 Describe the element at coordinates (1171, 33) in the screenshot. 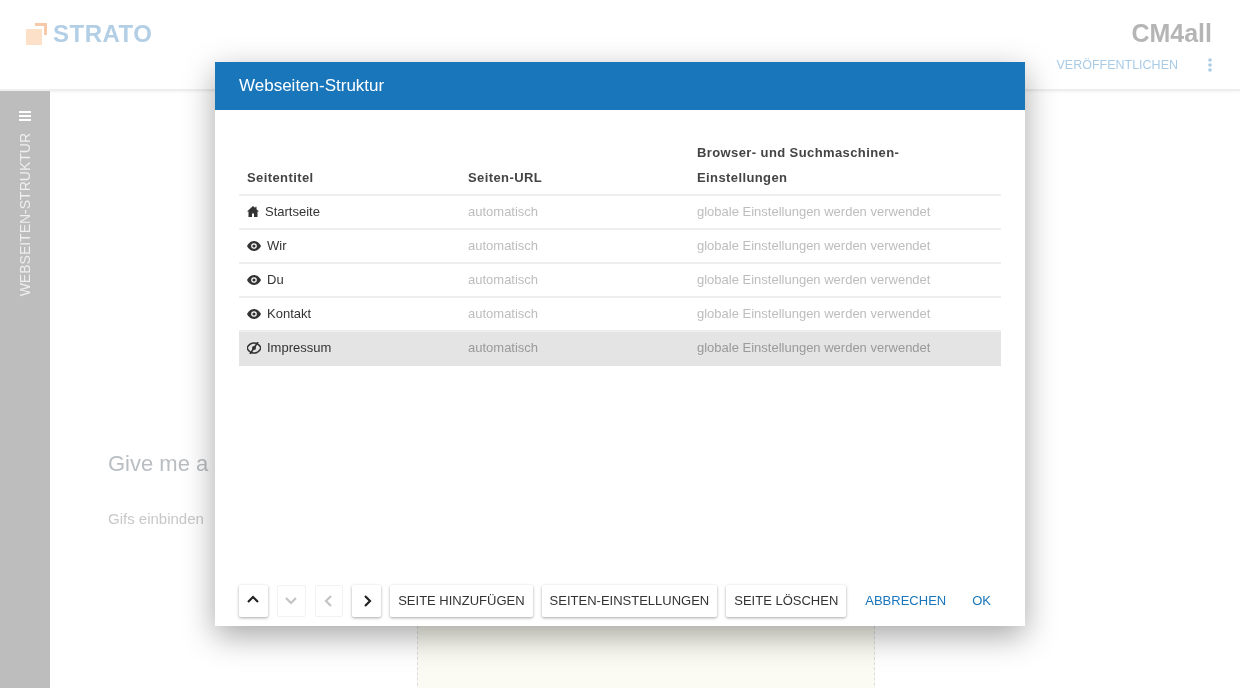

I see `vendor-logo: CM4all` at that location.